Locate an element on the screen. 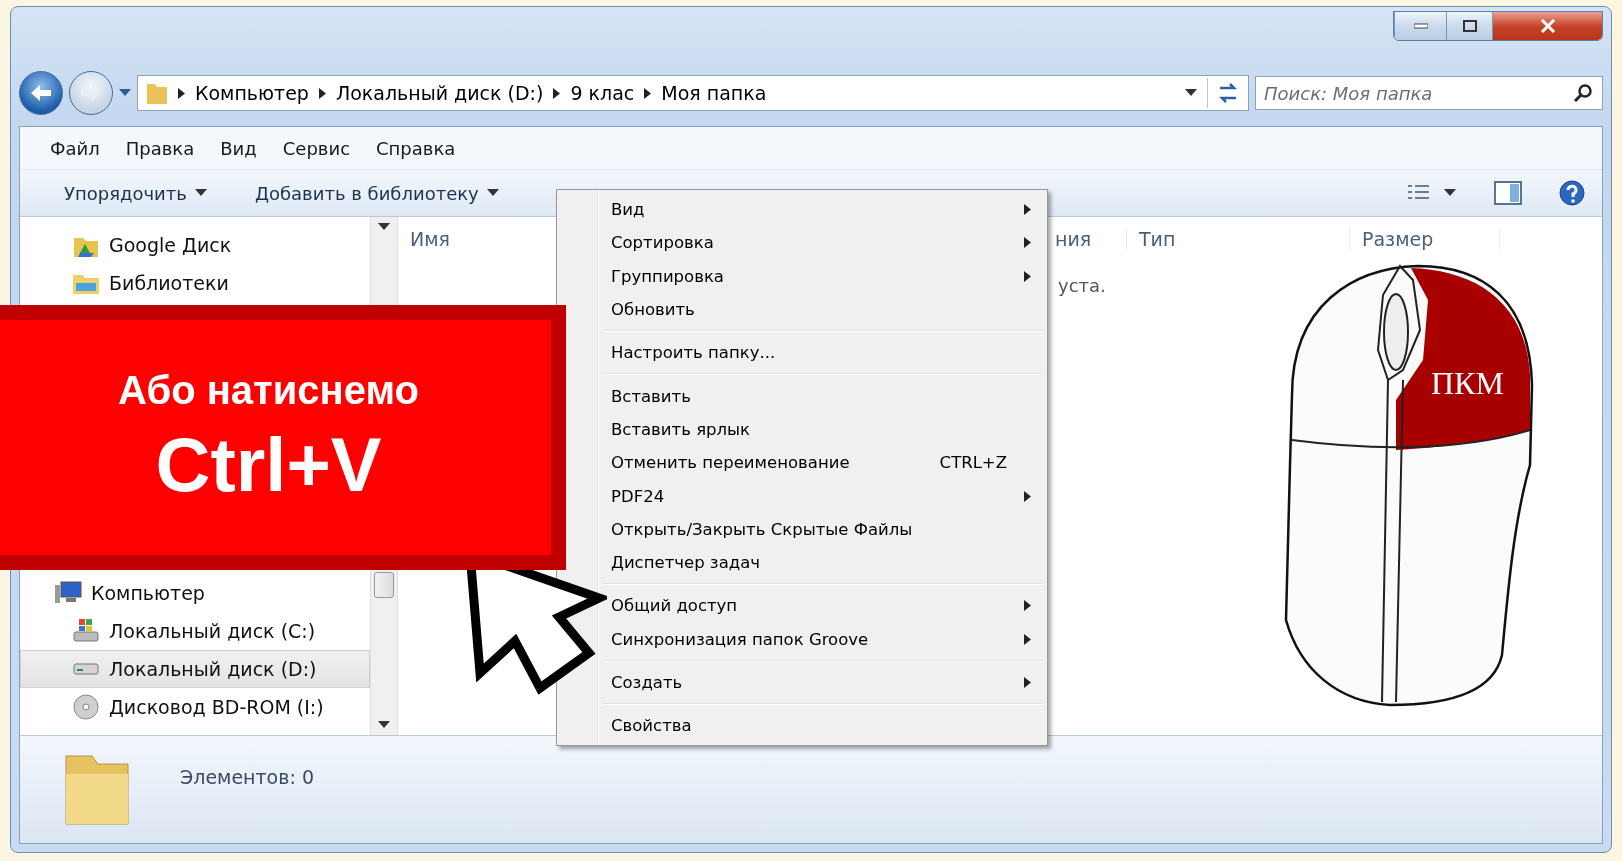 The image size is (1622, 861). nav-item: Компьютер is located at coordinates (195, 593).